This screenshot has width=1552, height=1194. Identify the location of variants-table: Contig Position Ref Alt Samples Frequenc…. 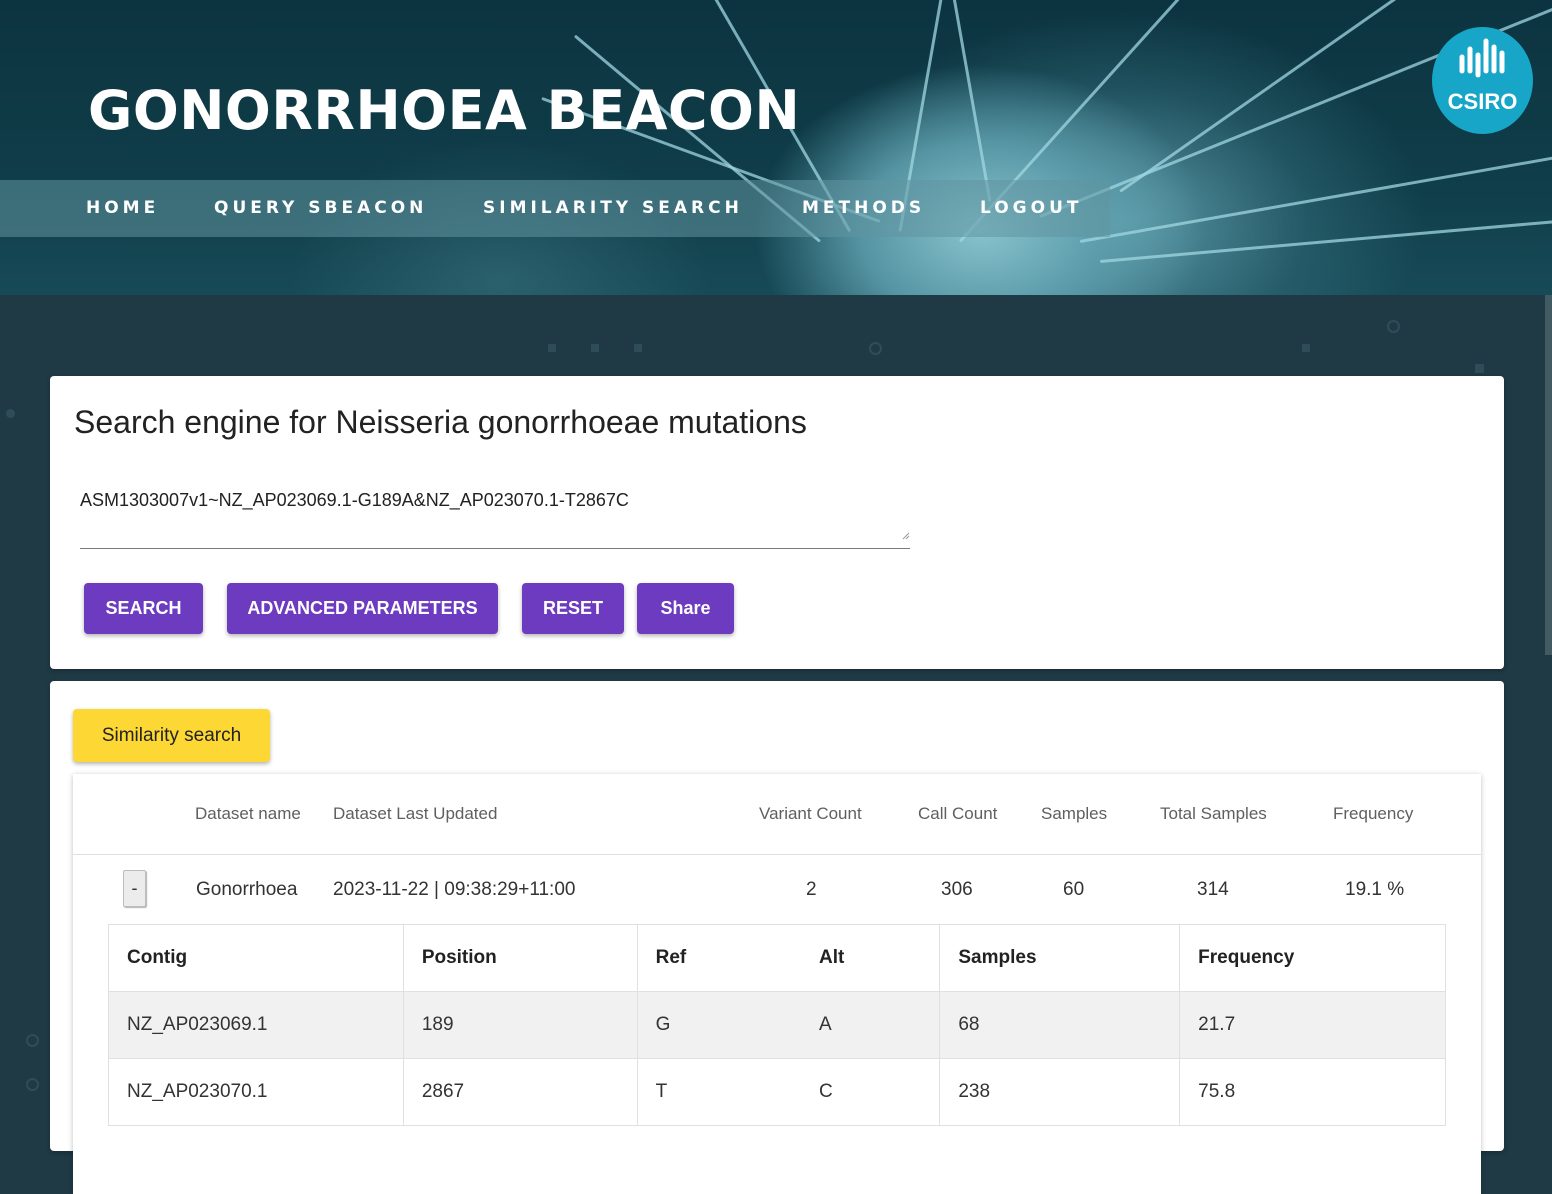
(777, 1025).